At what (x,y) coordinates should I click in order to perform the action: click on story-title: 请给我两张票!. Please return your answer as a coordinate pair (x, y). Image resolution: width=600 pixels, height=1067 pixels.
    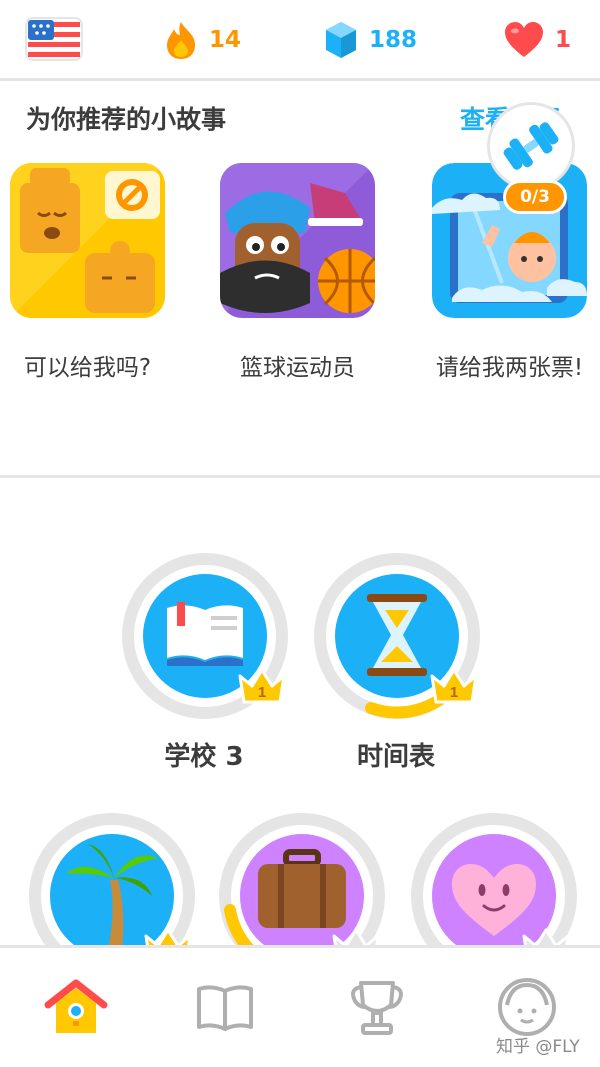
    Looking at the image, I should click on (509, 368).